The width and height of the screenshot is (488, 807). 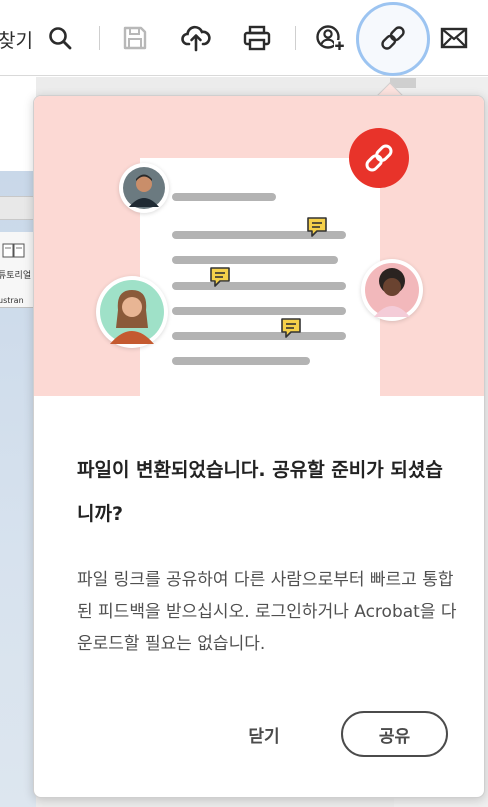 What do you see at coordinates (16, 276) in the screenshot?
I see `tutorial-label: 튜토리얼` at bounding box center [16, 276].